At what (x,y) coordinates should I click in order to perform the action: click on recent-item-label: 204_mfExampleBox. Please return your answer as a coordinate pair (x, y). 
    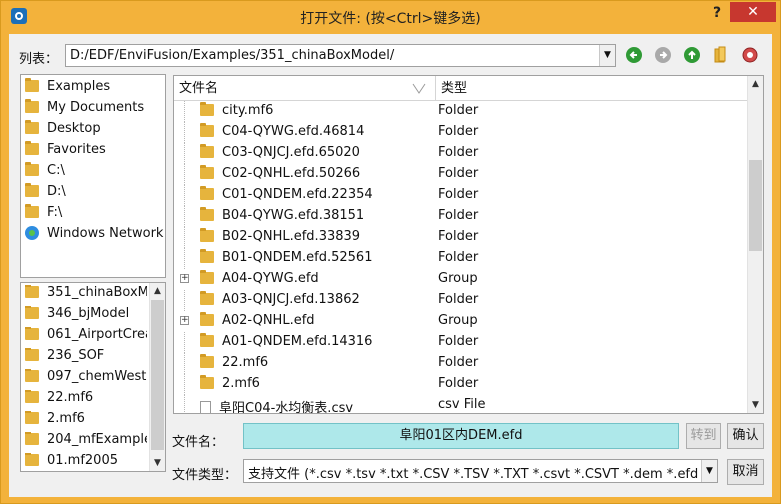
    Looking at the image, I should click on (97, 439).